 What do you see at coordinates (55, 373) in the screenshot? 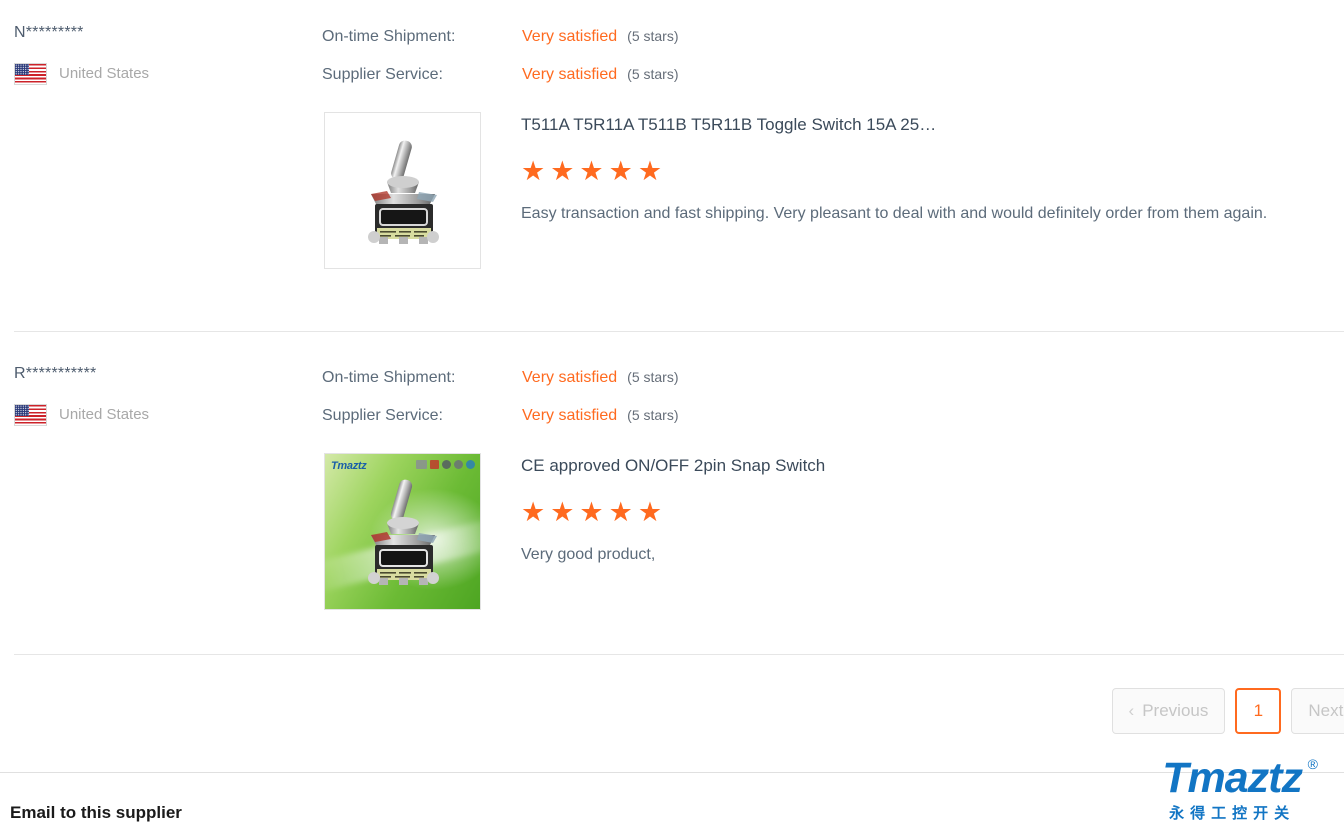
I see `reviewer-name: R***********` at bounding box center [55, 373].